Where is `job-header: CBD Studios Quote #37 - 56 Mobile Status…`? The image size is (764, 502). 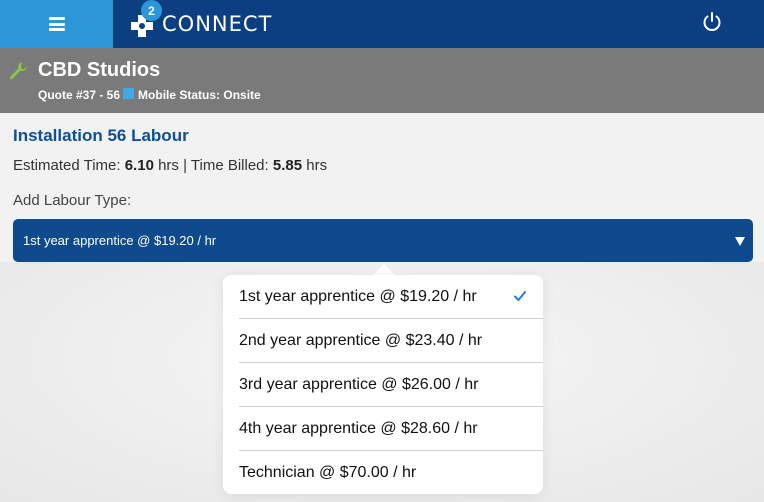 job-header: CBD Studios Quote #37 - 56 Mobile Status… is located at coordinates (382, 80).